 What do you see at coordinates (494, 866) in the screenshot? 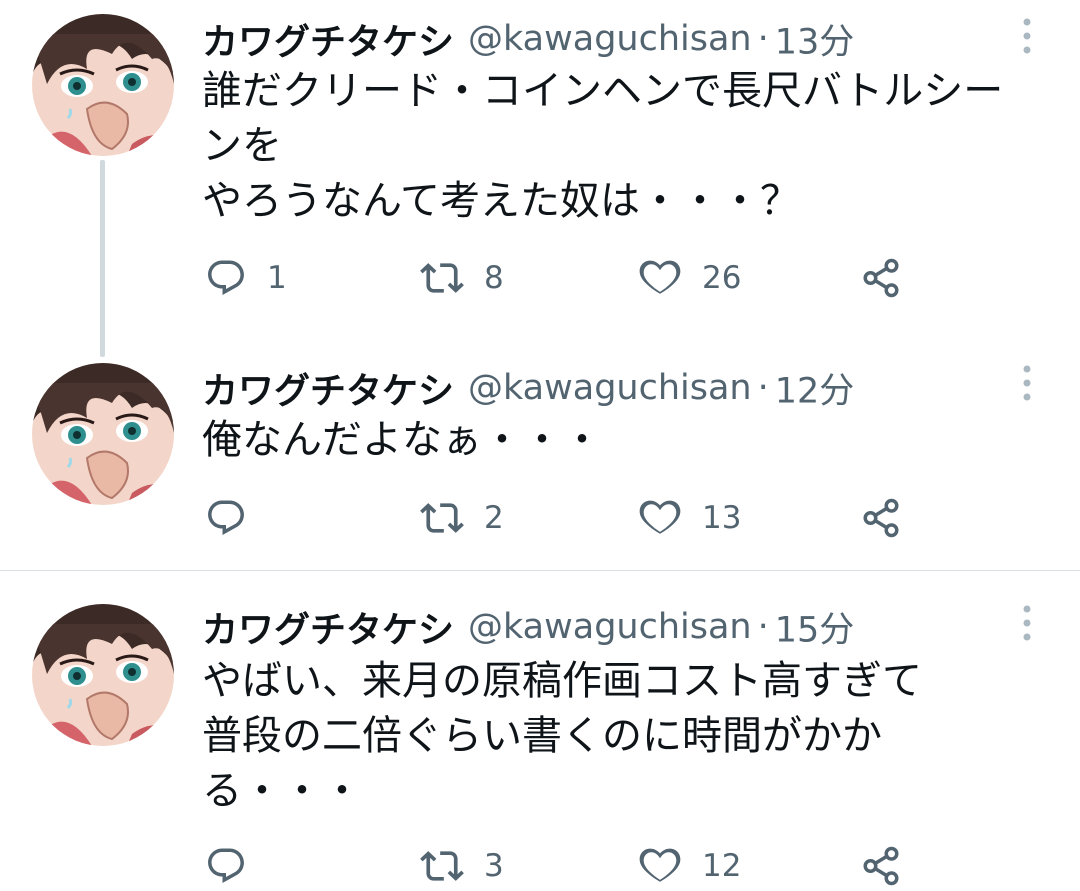
I see `retweet-count: 3` at bounding box center [494, 866].